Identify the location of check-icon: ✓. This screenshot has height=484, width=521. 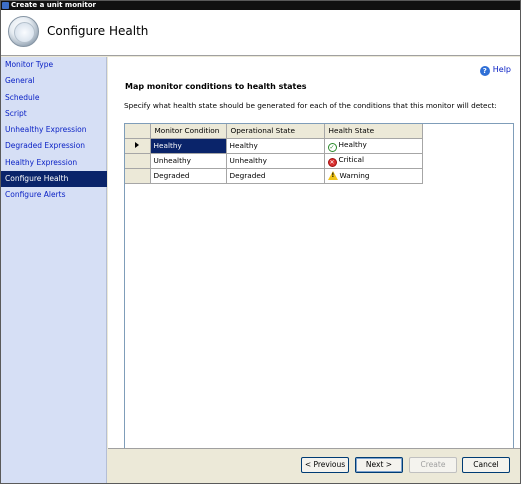
(332, 147).